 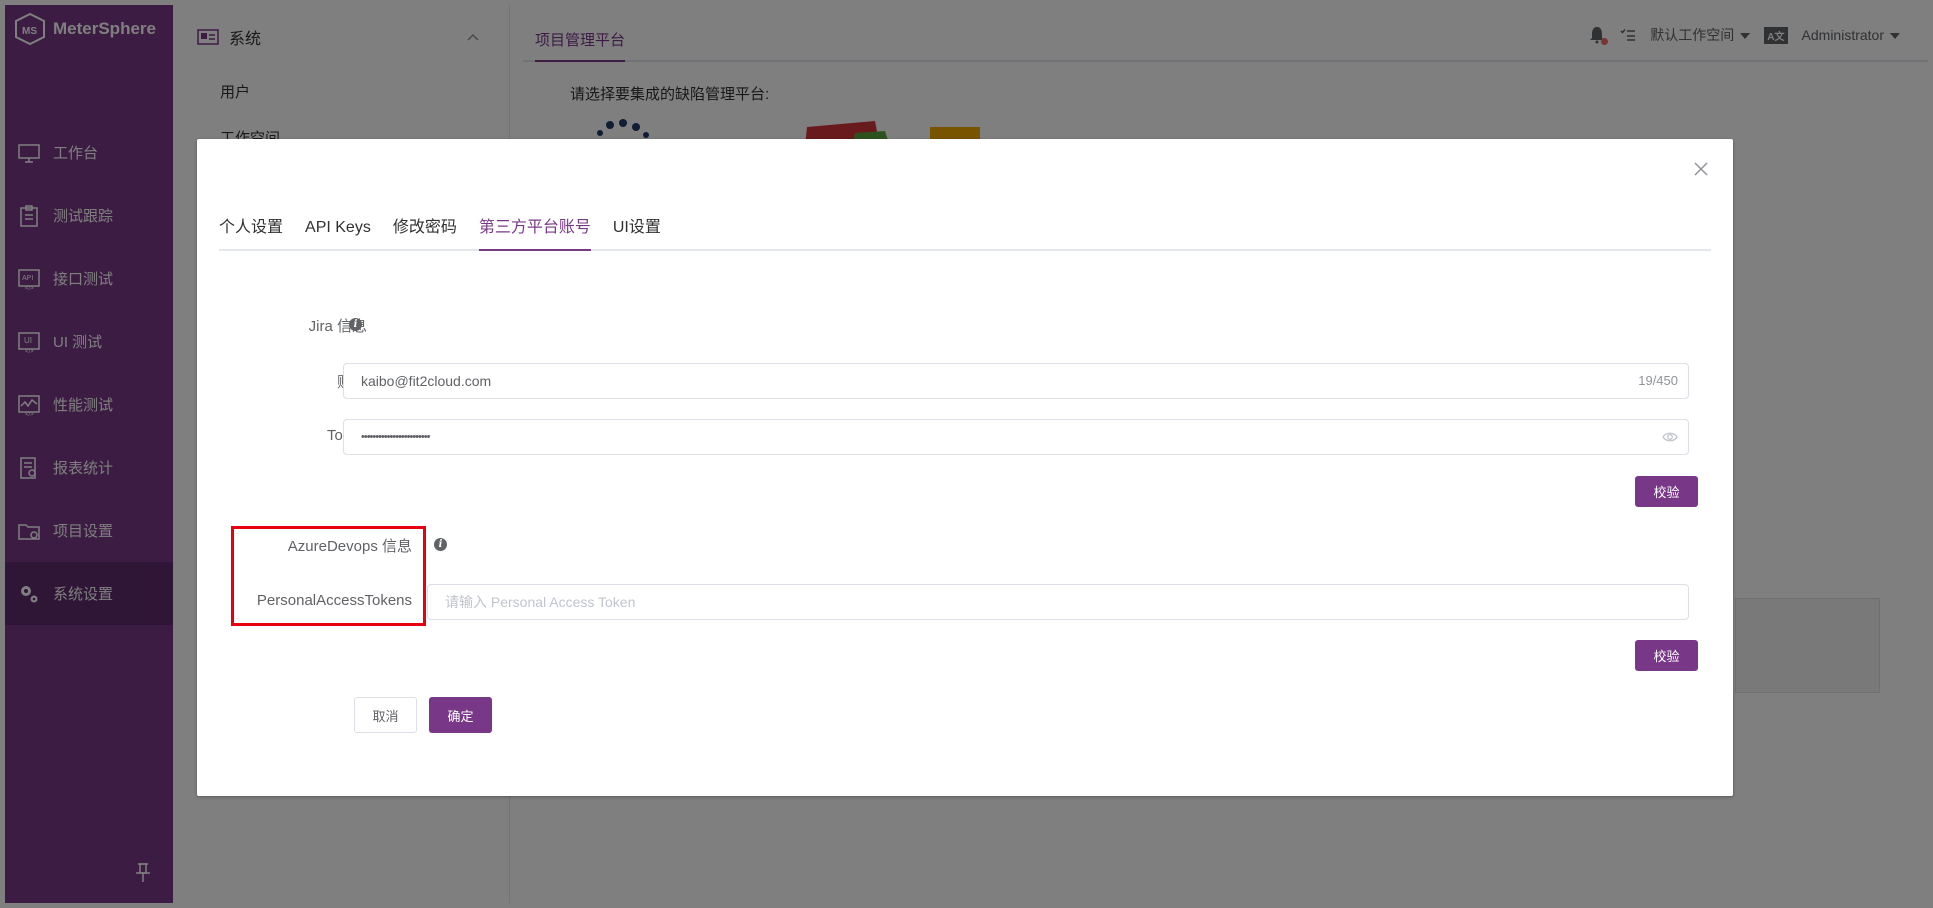 I want to click on azure-verify-button: 校验, so click(x=1666, y=655).